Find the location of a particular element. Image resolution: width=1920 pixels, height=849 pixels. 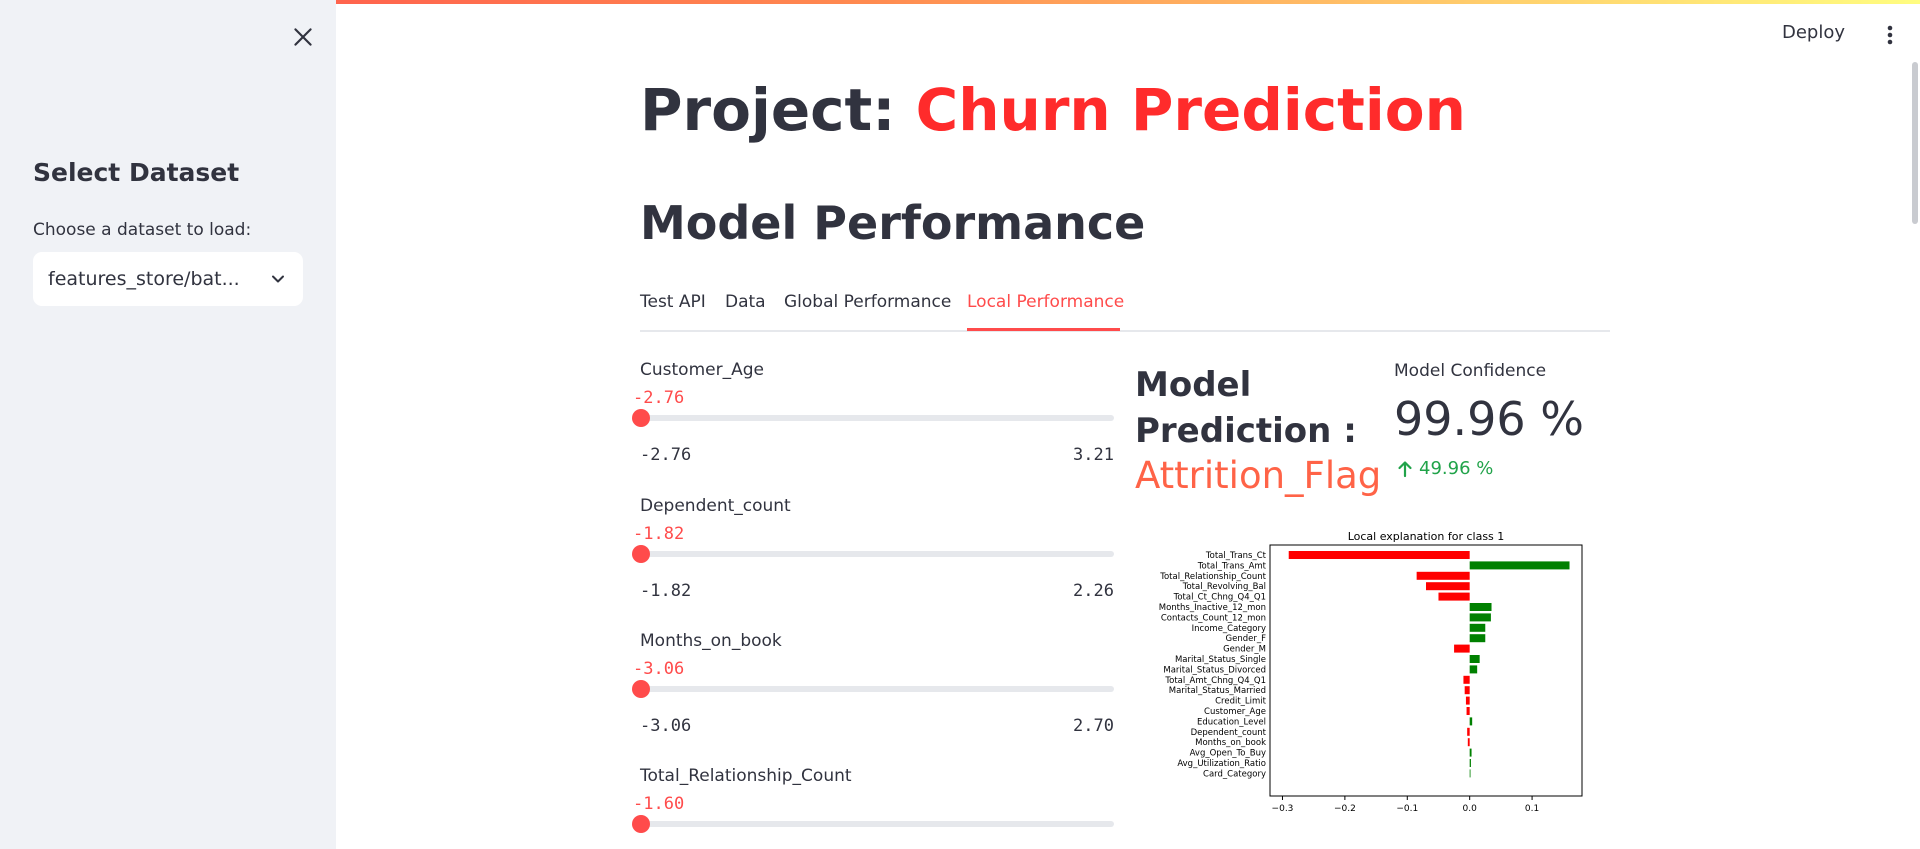

slider-customer-age: Customer_Age -2.76 -2.76 3.21 is located at coordinates (873, 425).